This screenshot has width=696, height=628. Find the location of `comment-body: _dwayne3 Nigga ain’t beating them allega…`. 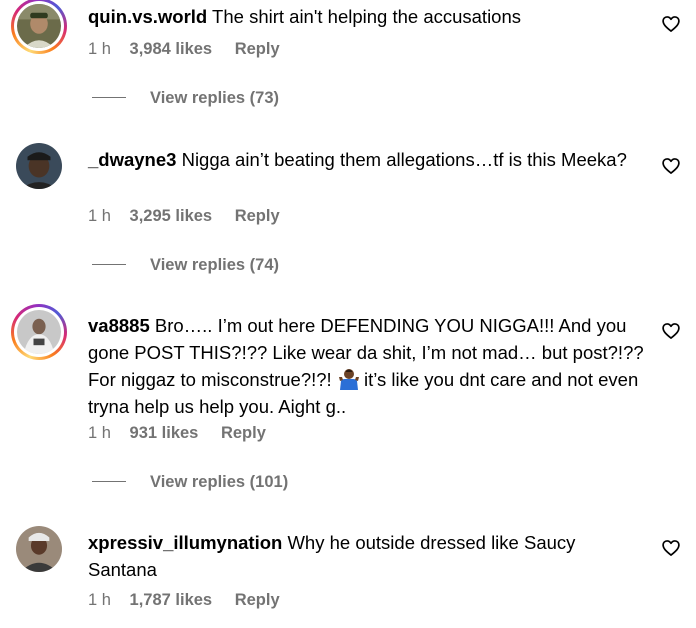

comment-body: _dwayne3 Nigga ain’t beating them allega… is located at coordinates (368, 159).